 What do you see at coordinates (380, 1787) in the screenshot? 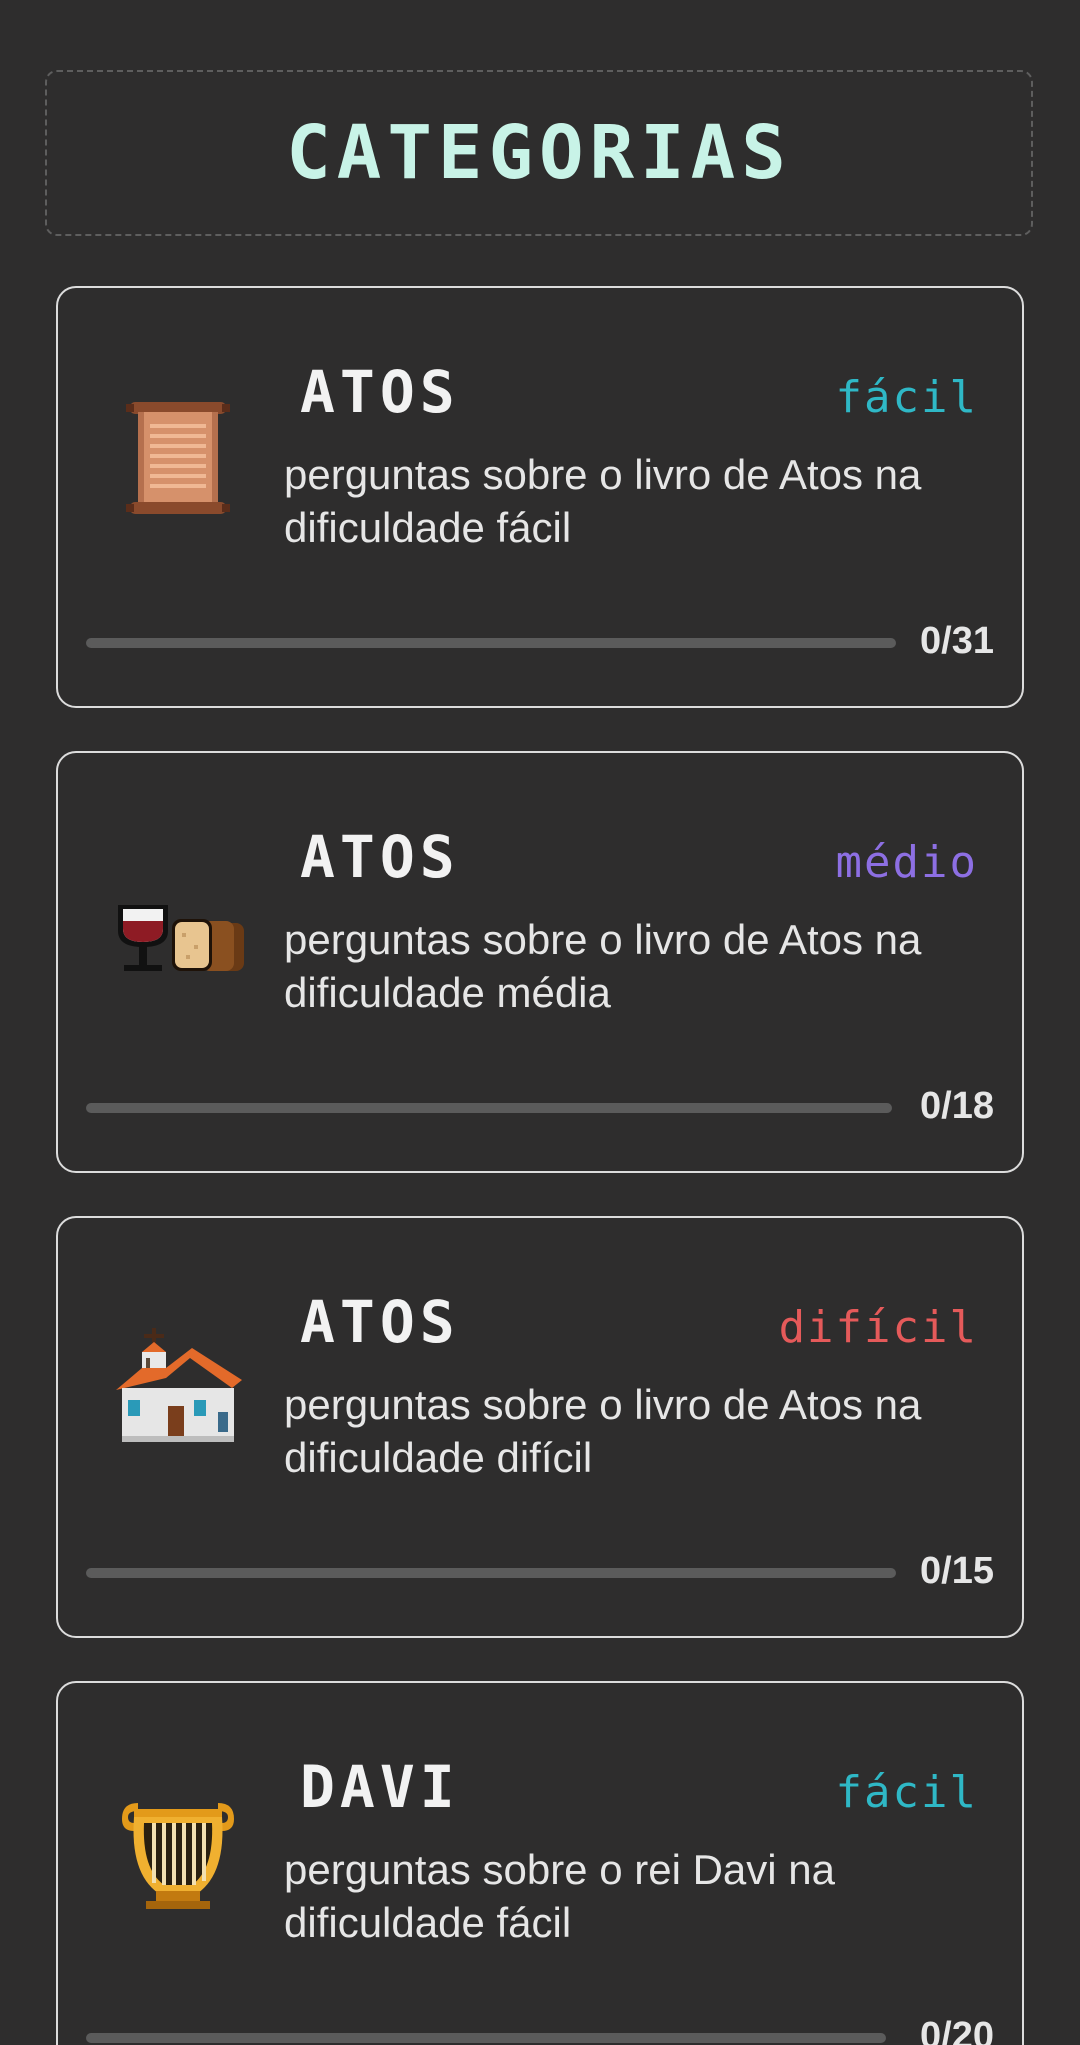
I see `category-title: DAVI` at bounding box center [380, 1787].